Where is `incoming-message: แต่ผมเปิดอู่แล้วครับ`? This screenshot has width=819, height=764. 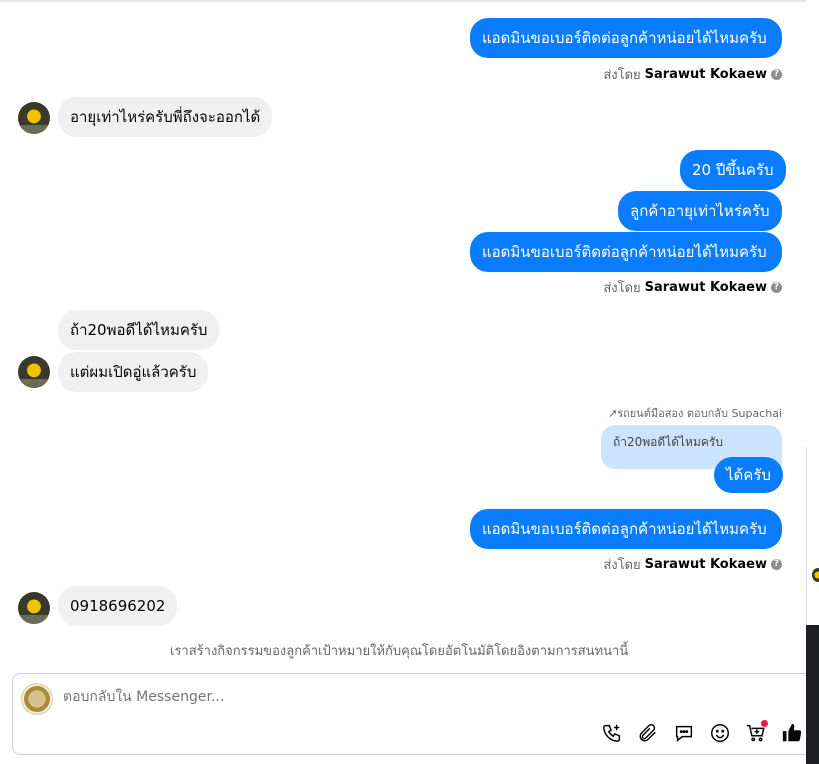 incoming-message: แต่ผมเปิดอู่แล้วครับ is located at coordinates (133, 372).